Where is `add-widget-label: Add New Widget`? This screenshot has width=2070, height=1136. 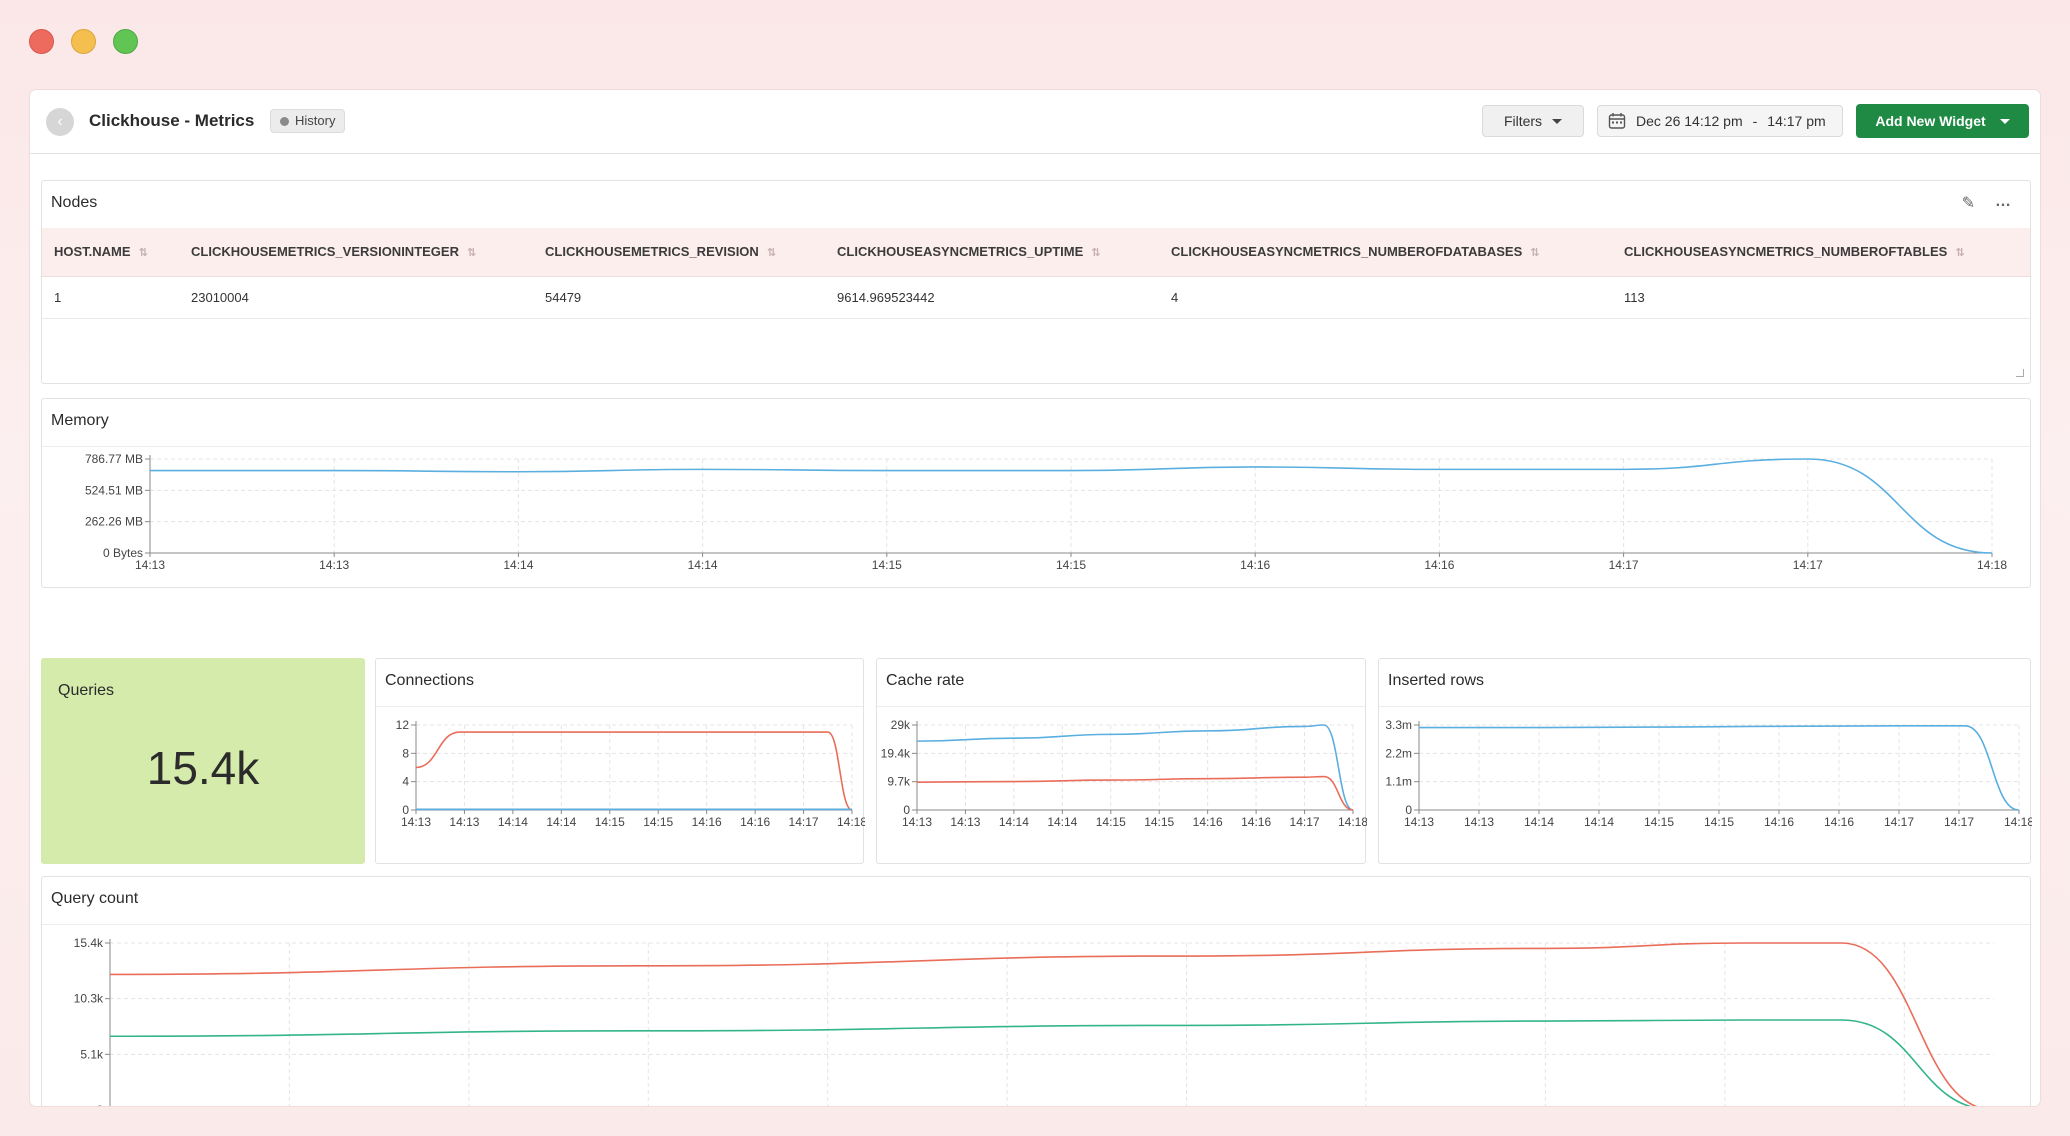
add-widget-label: Add New Widget is located at coordinates (1930, 121).